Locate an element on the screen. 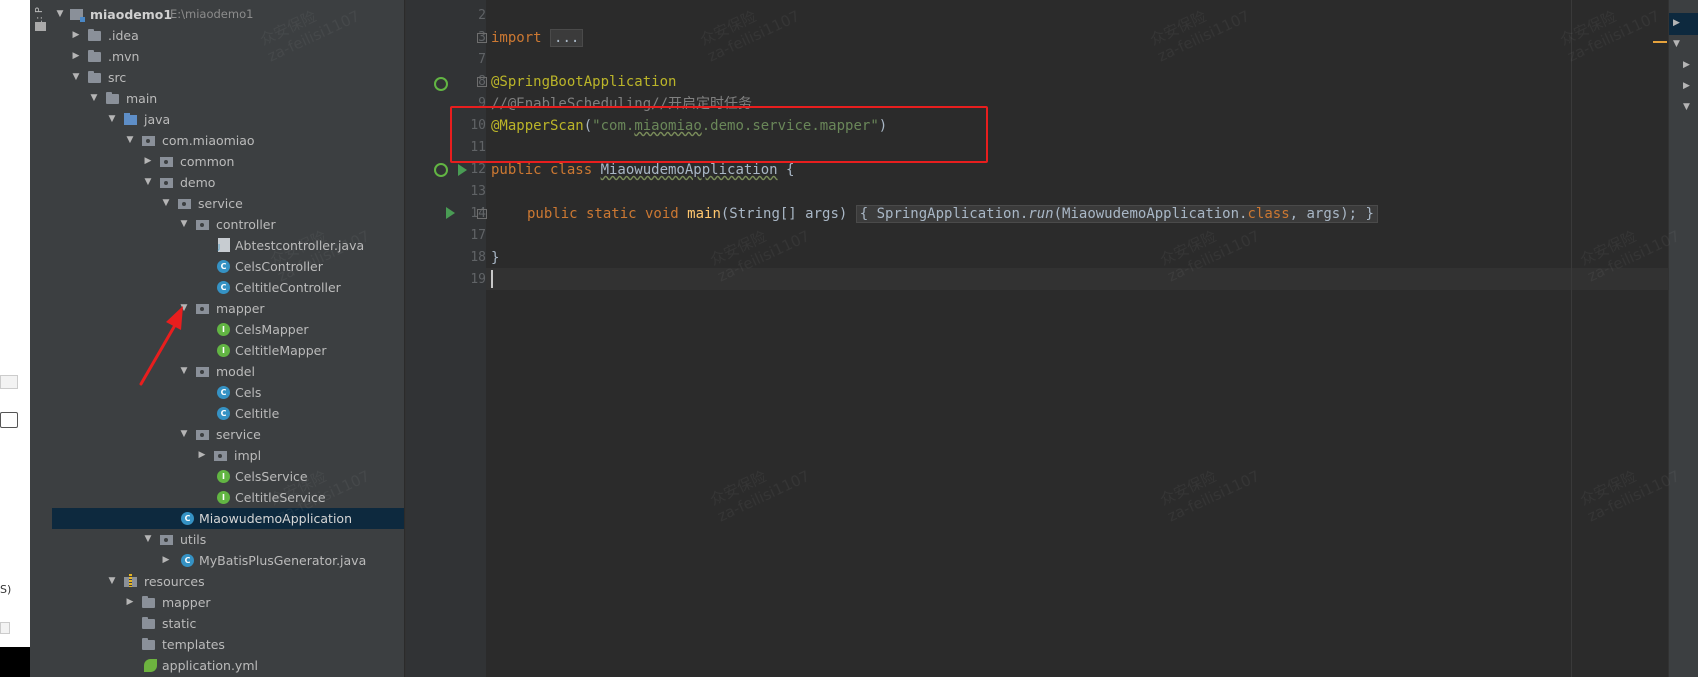 The height and width of the screenshot is (677, 1698). tree-item: ▼ src is located at coordinates (228, 77).